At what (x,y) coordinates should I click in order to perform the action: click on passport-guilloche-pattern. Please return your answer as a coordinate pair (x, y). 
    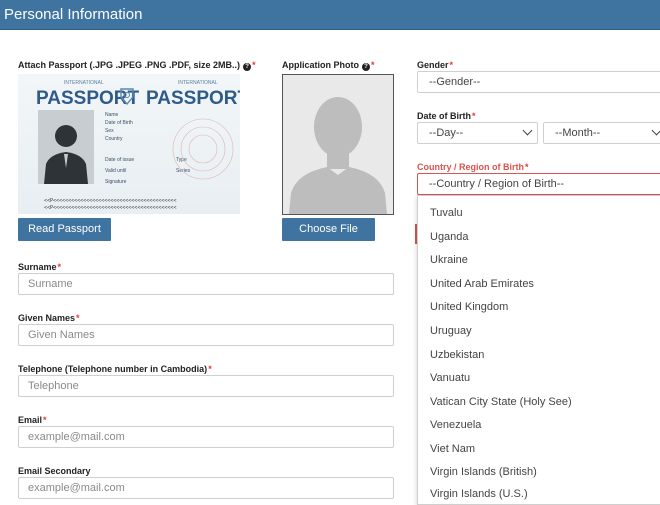
    Looking at the image, I should click on (203, 149).